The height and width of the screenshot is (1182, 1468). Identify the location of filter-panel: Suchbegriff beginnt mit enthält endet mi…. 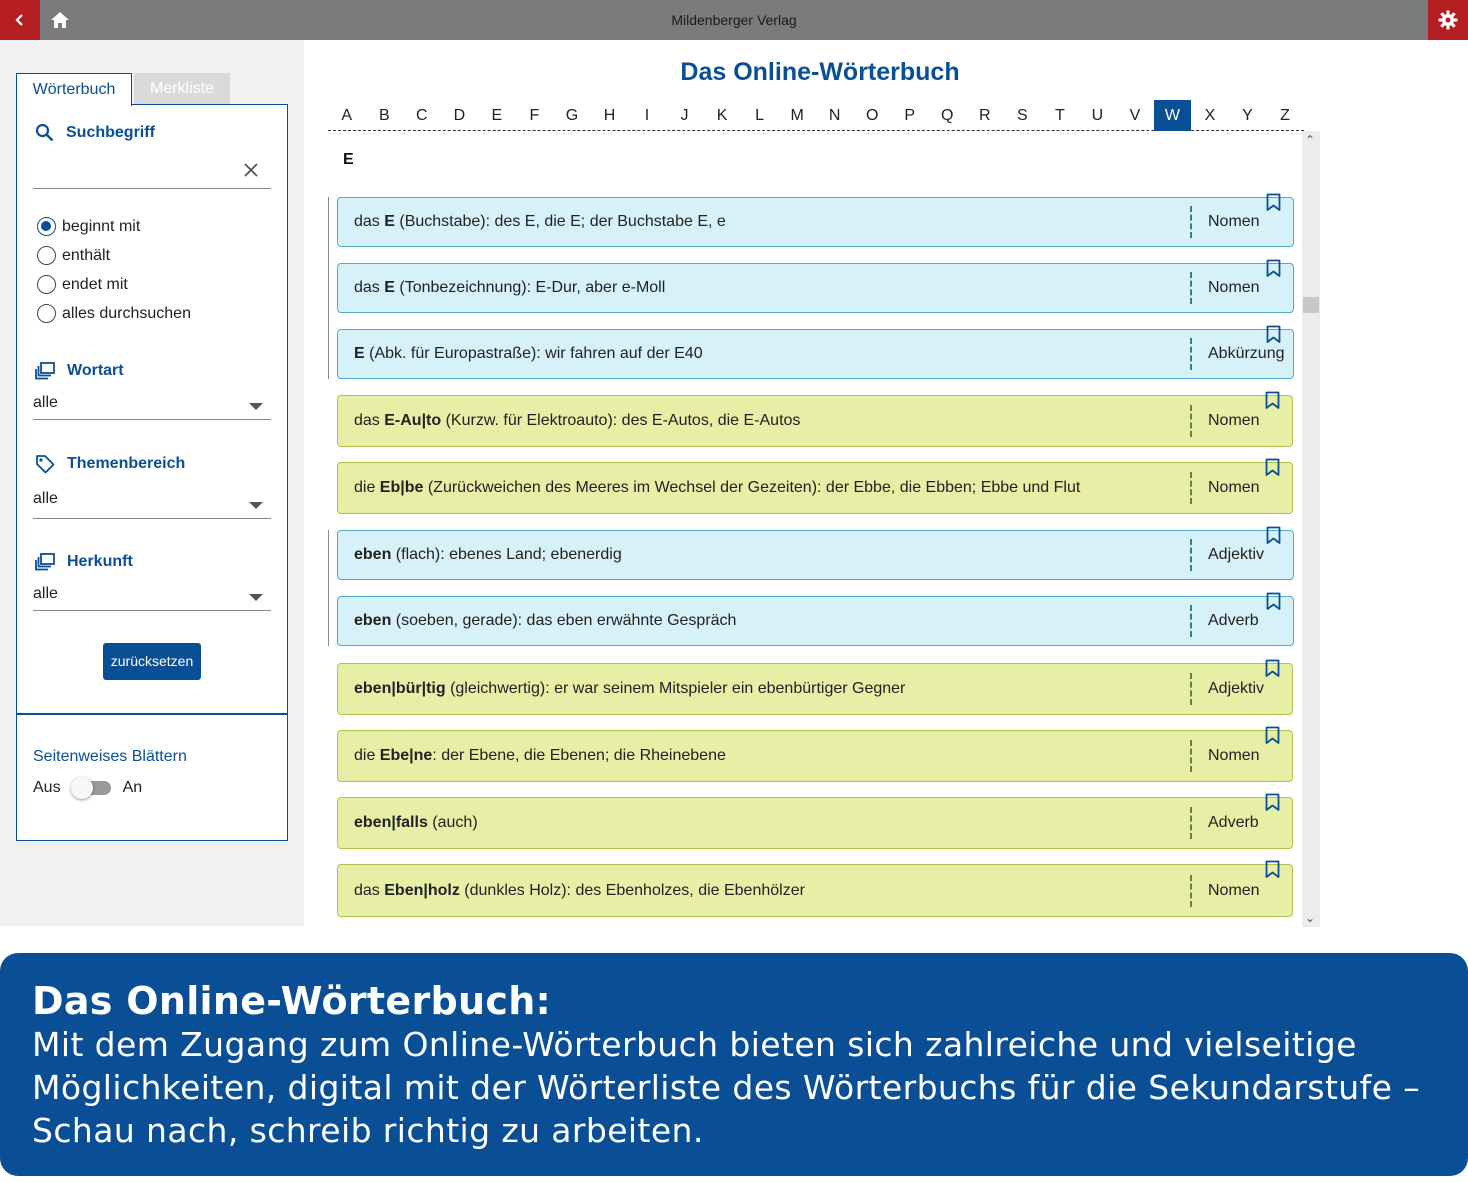
(152, 472).